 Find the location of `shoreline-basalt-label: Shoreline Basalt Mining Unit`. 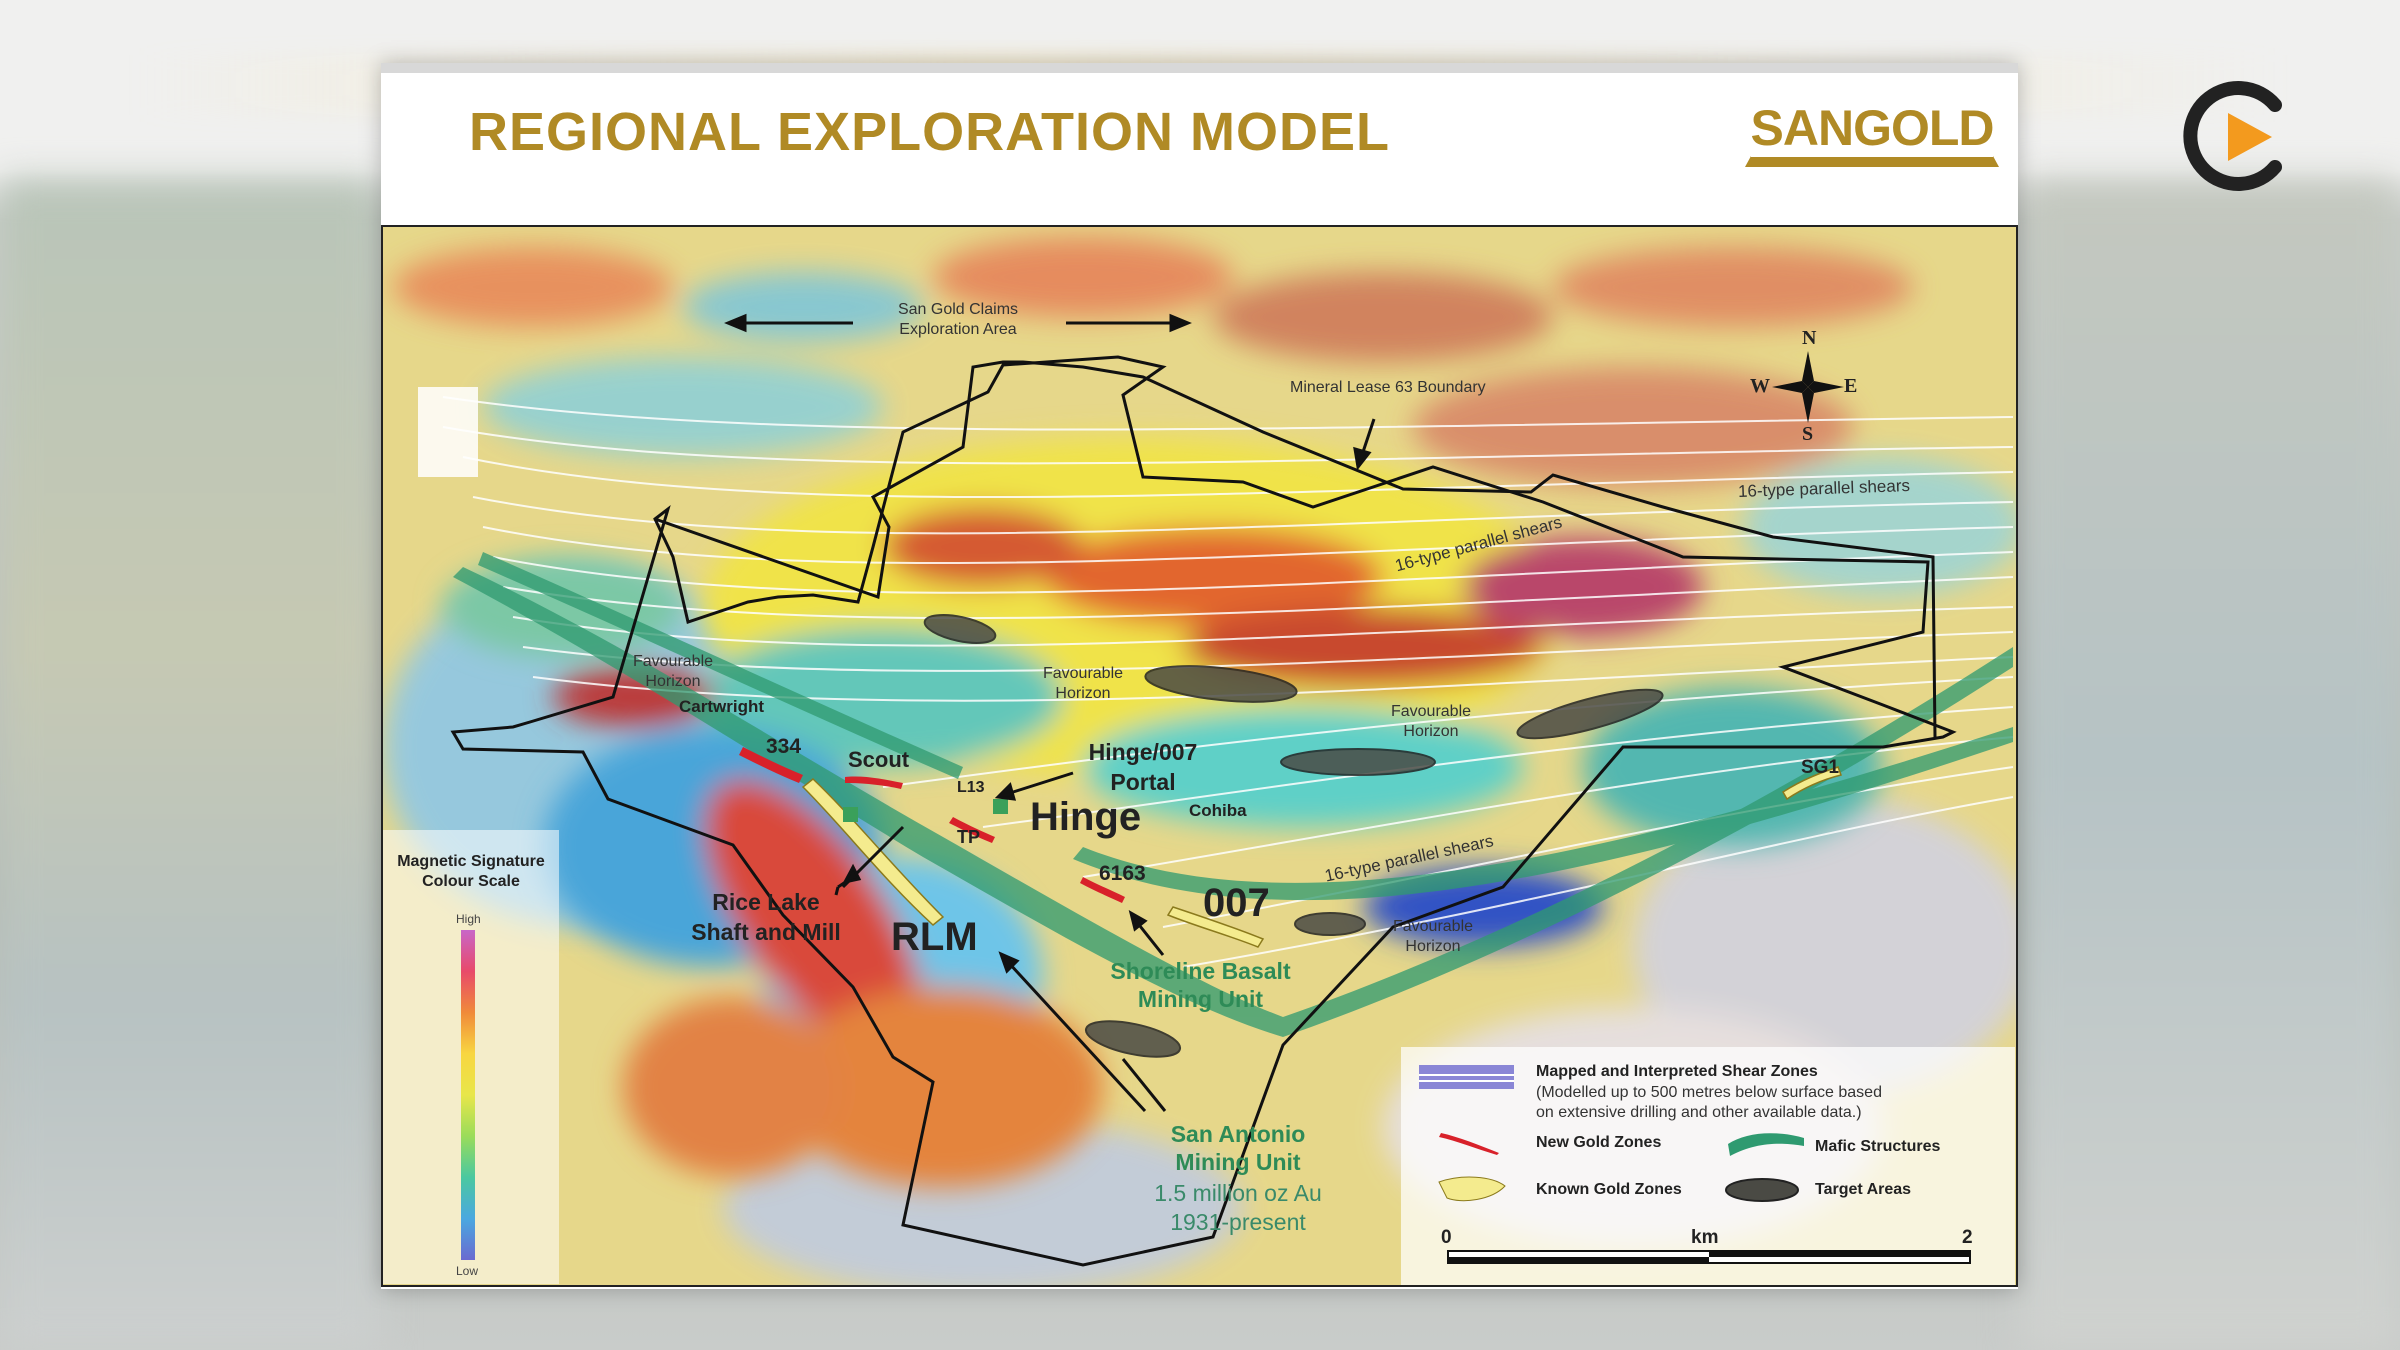

shoreline-basalt-label: Shoreline Basalt Mining Unit is located at coordinates (1200, 985).